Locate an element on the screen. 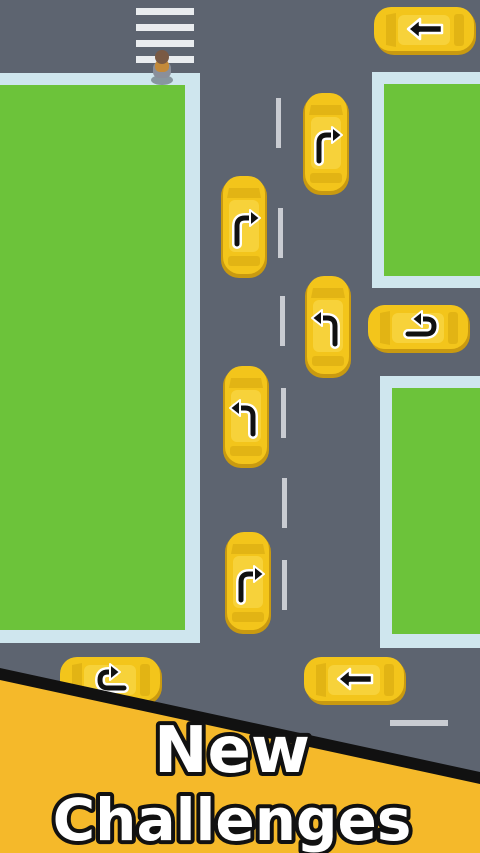 Image resolution: width=480 pixels, height=853 pixels. grass-block-right-top is located at coordinates (426, 180).